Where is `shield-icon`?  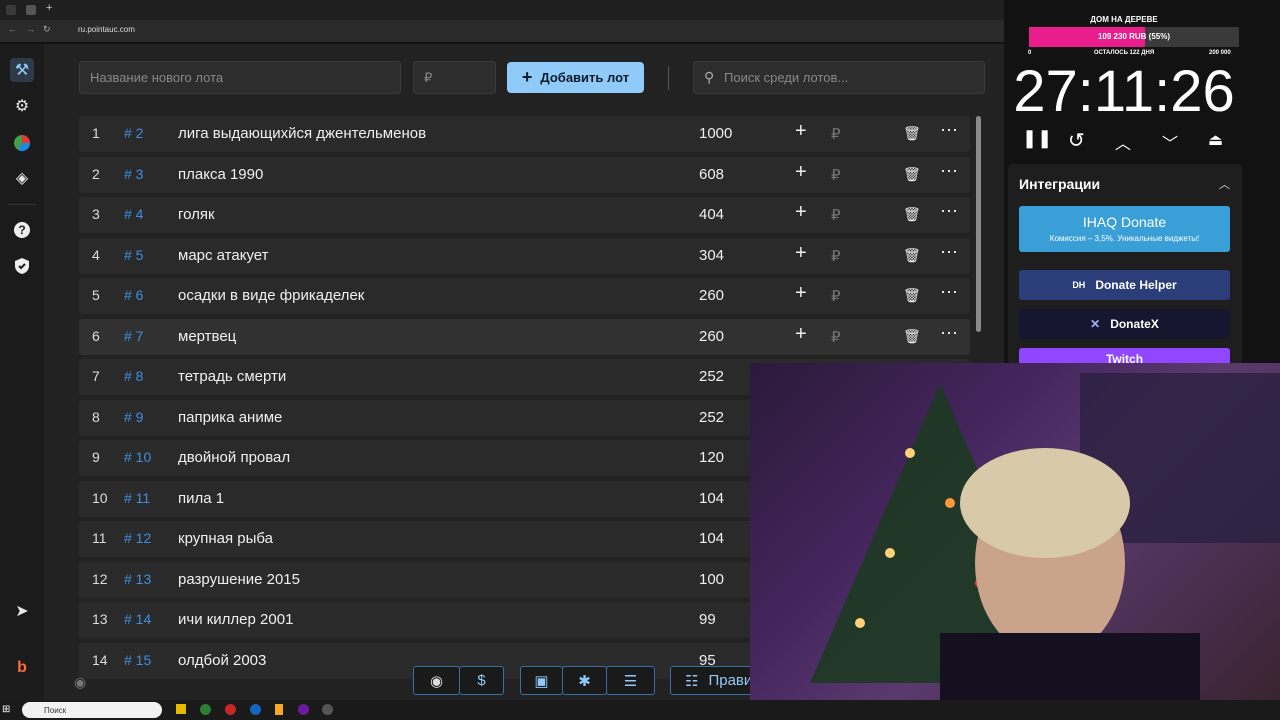
shield-icon is located at coordinates (22, 266).